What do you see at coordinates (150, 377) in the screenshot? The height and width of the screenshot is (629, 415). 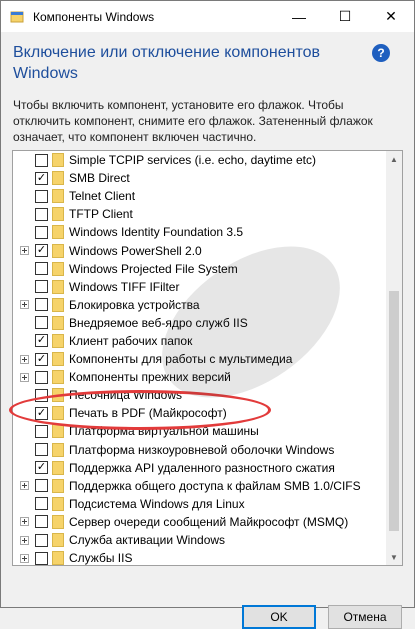 I see `feature-label: Компоненты прежних версий` at bounding box center [150, 377].